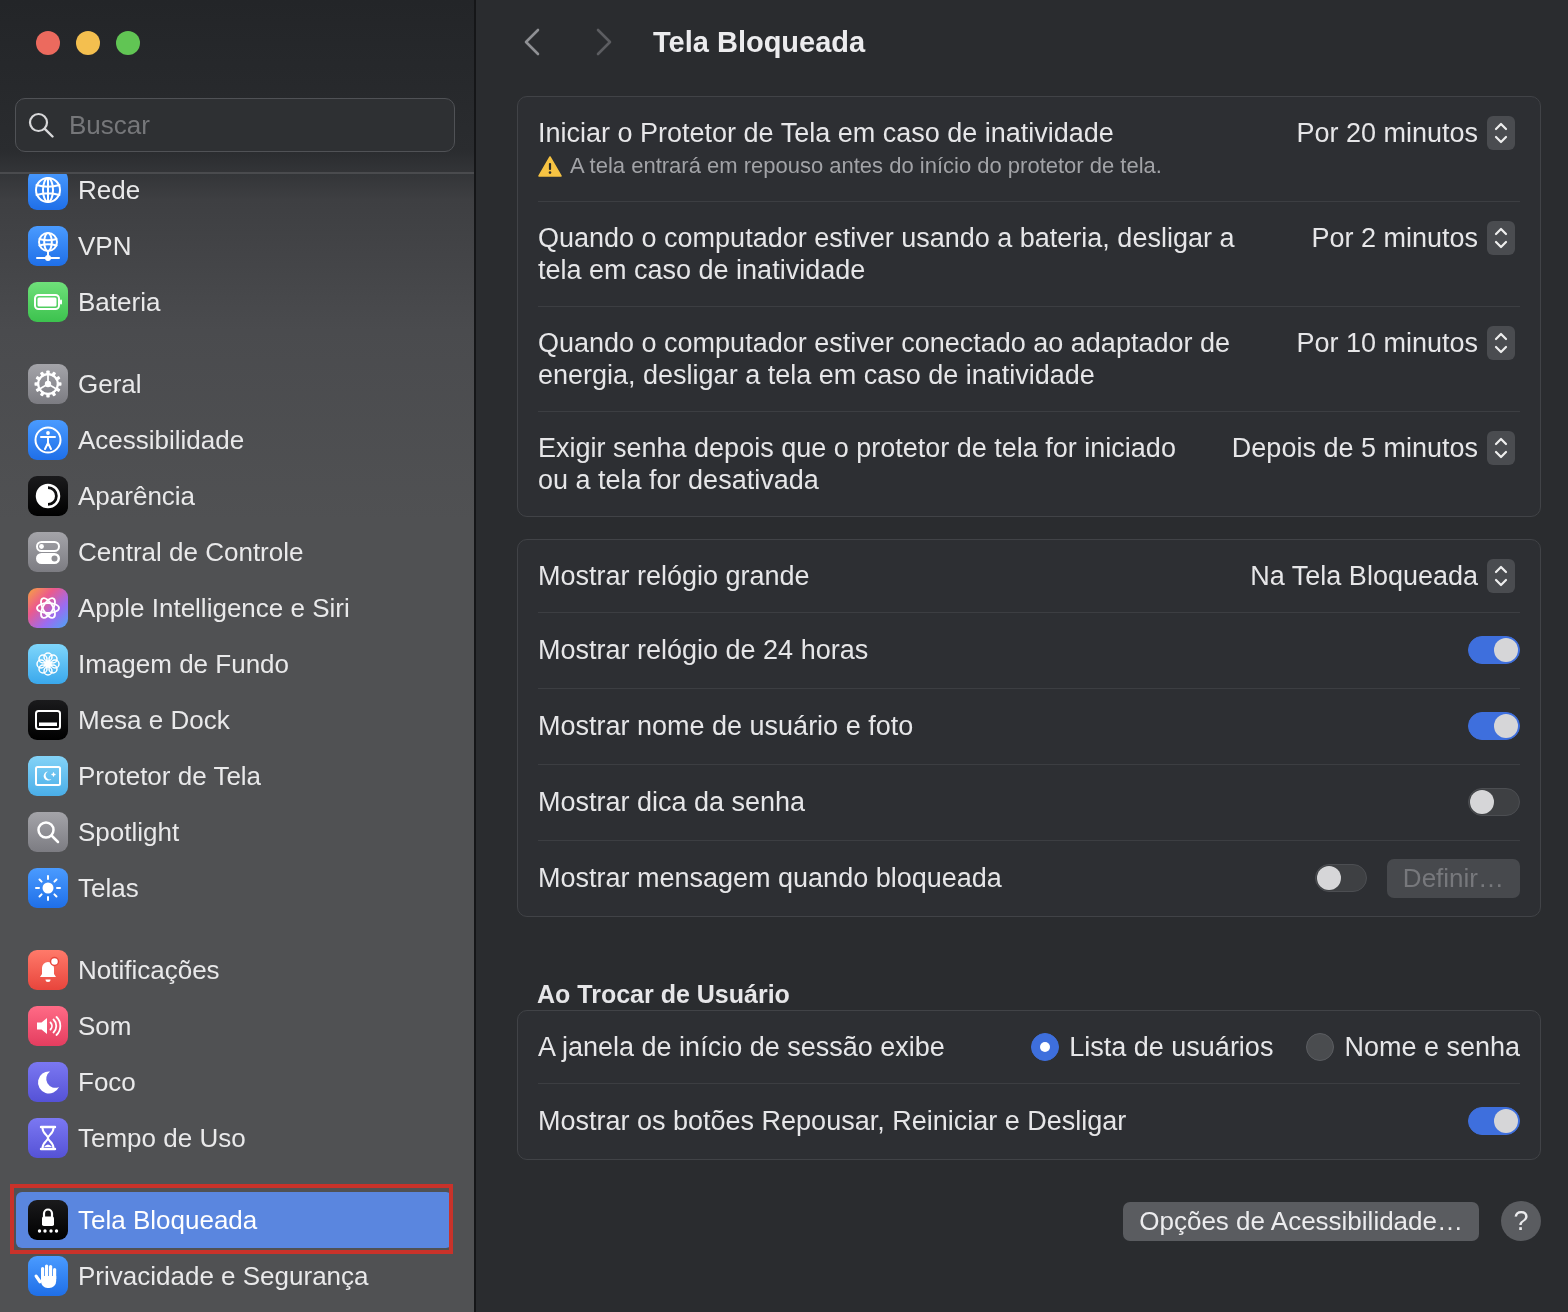 The width and height of the screenshot is (1568, 1312). I want to click on battery-icon, so click(48, 302).